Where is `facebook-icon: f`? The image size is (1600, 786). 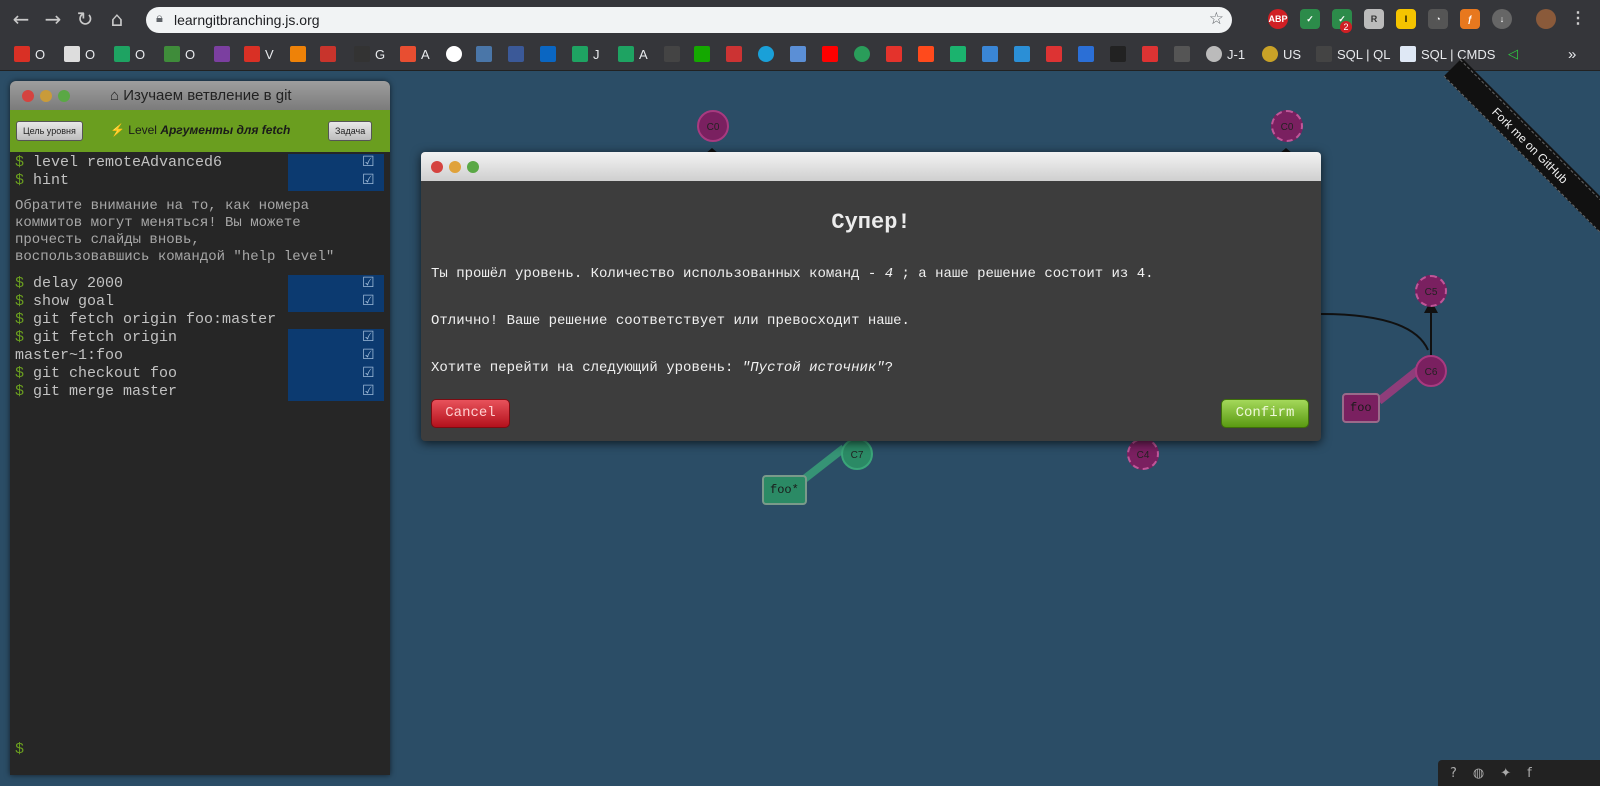 facebook-icon: f is located at coordinates (1529, 773).